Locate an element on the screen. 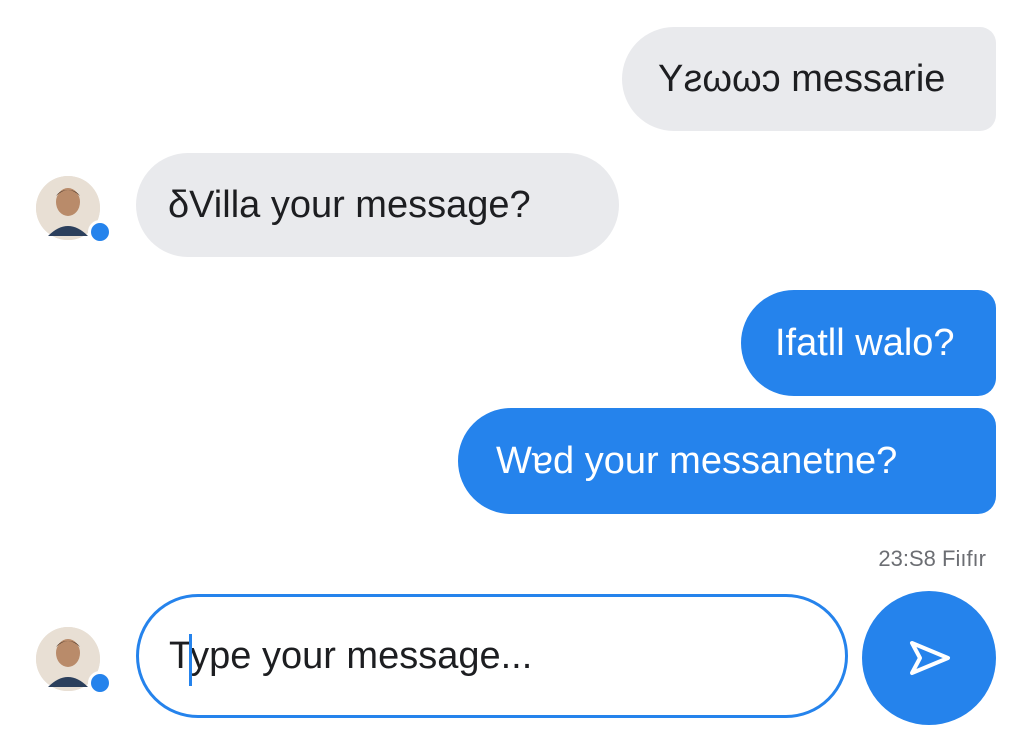 This screenshot has height=747, width=1024. message-text: δVilla your message? is located at coordinates (349, 204).